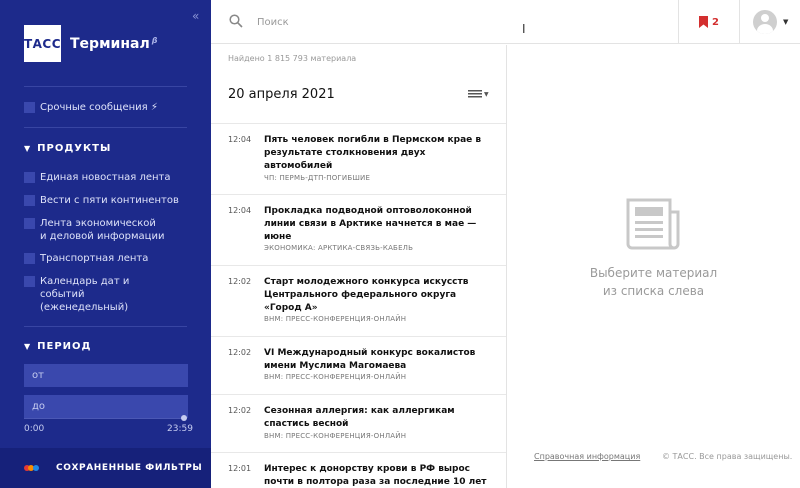  What do you see at coordinates (32, 468) in the screenshot?
I see `filters-dots-icon` at bounding box center [32, 468].